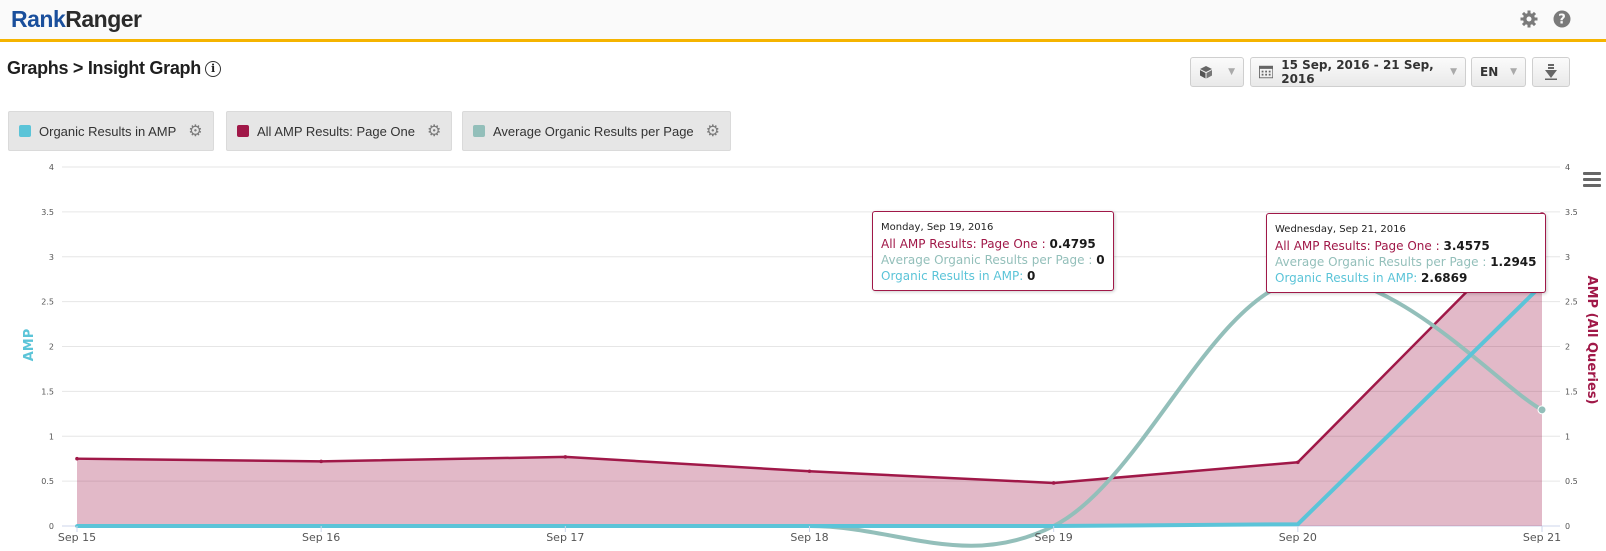 The width and height of the screenshot is (1606, 551). I want to click on x-tick-label: Sep 19, so click(1054, 537).